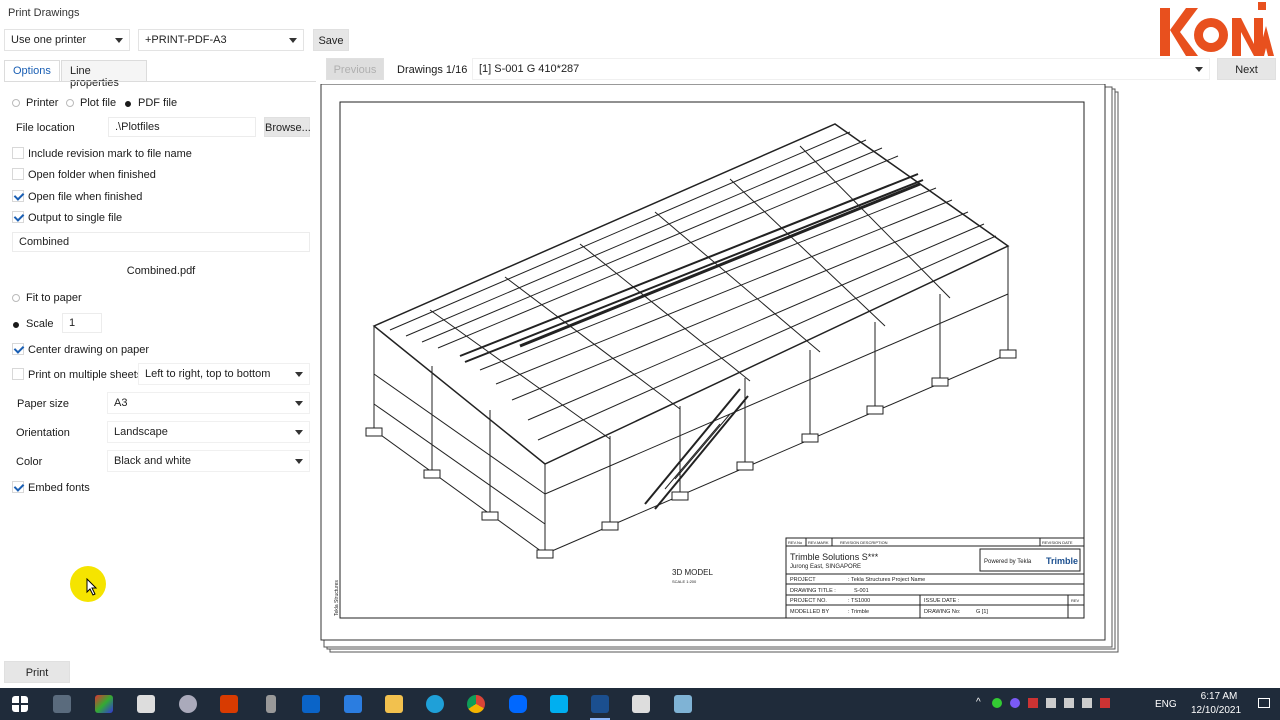 This screenshot has height=720, width=1280. What do you see at coordinates (311, 704) in the screenshot?
I see `outlook-icon` at bounding box center [311, 704].